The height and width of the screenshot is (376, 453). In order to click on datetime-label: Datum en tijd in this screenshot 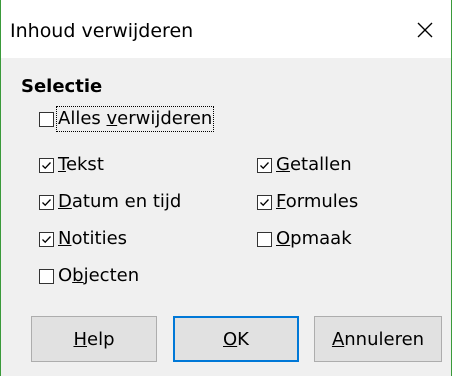, I will do `click(120, 201)`.